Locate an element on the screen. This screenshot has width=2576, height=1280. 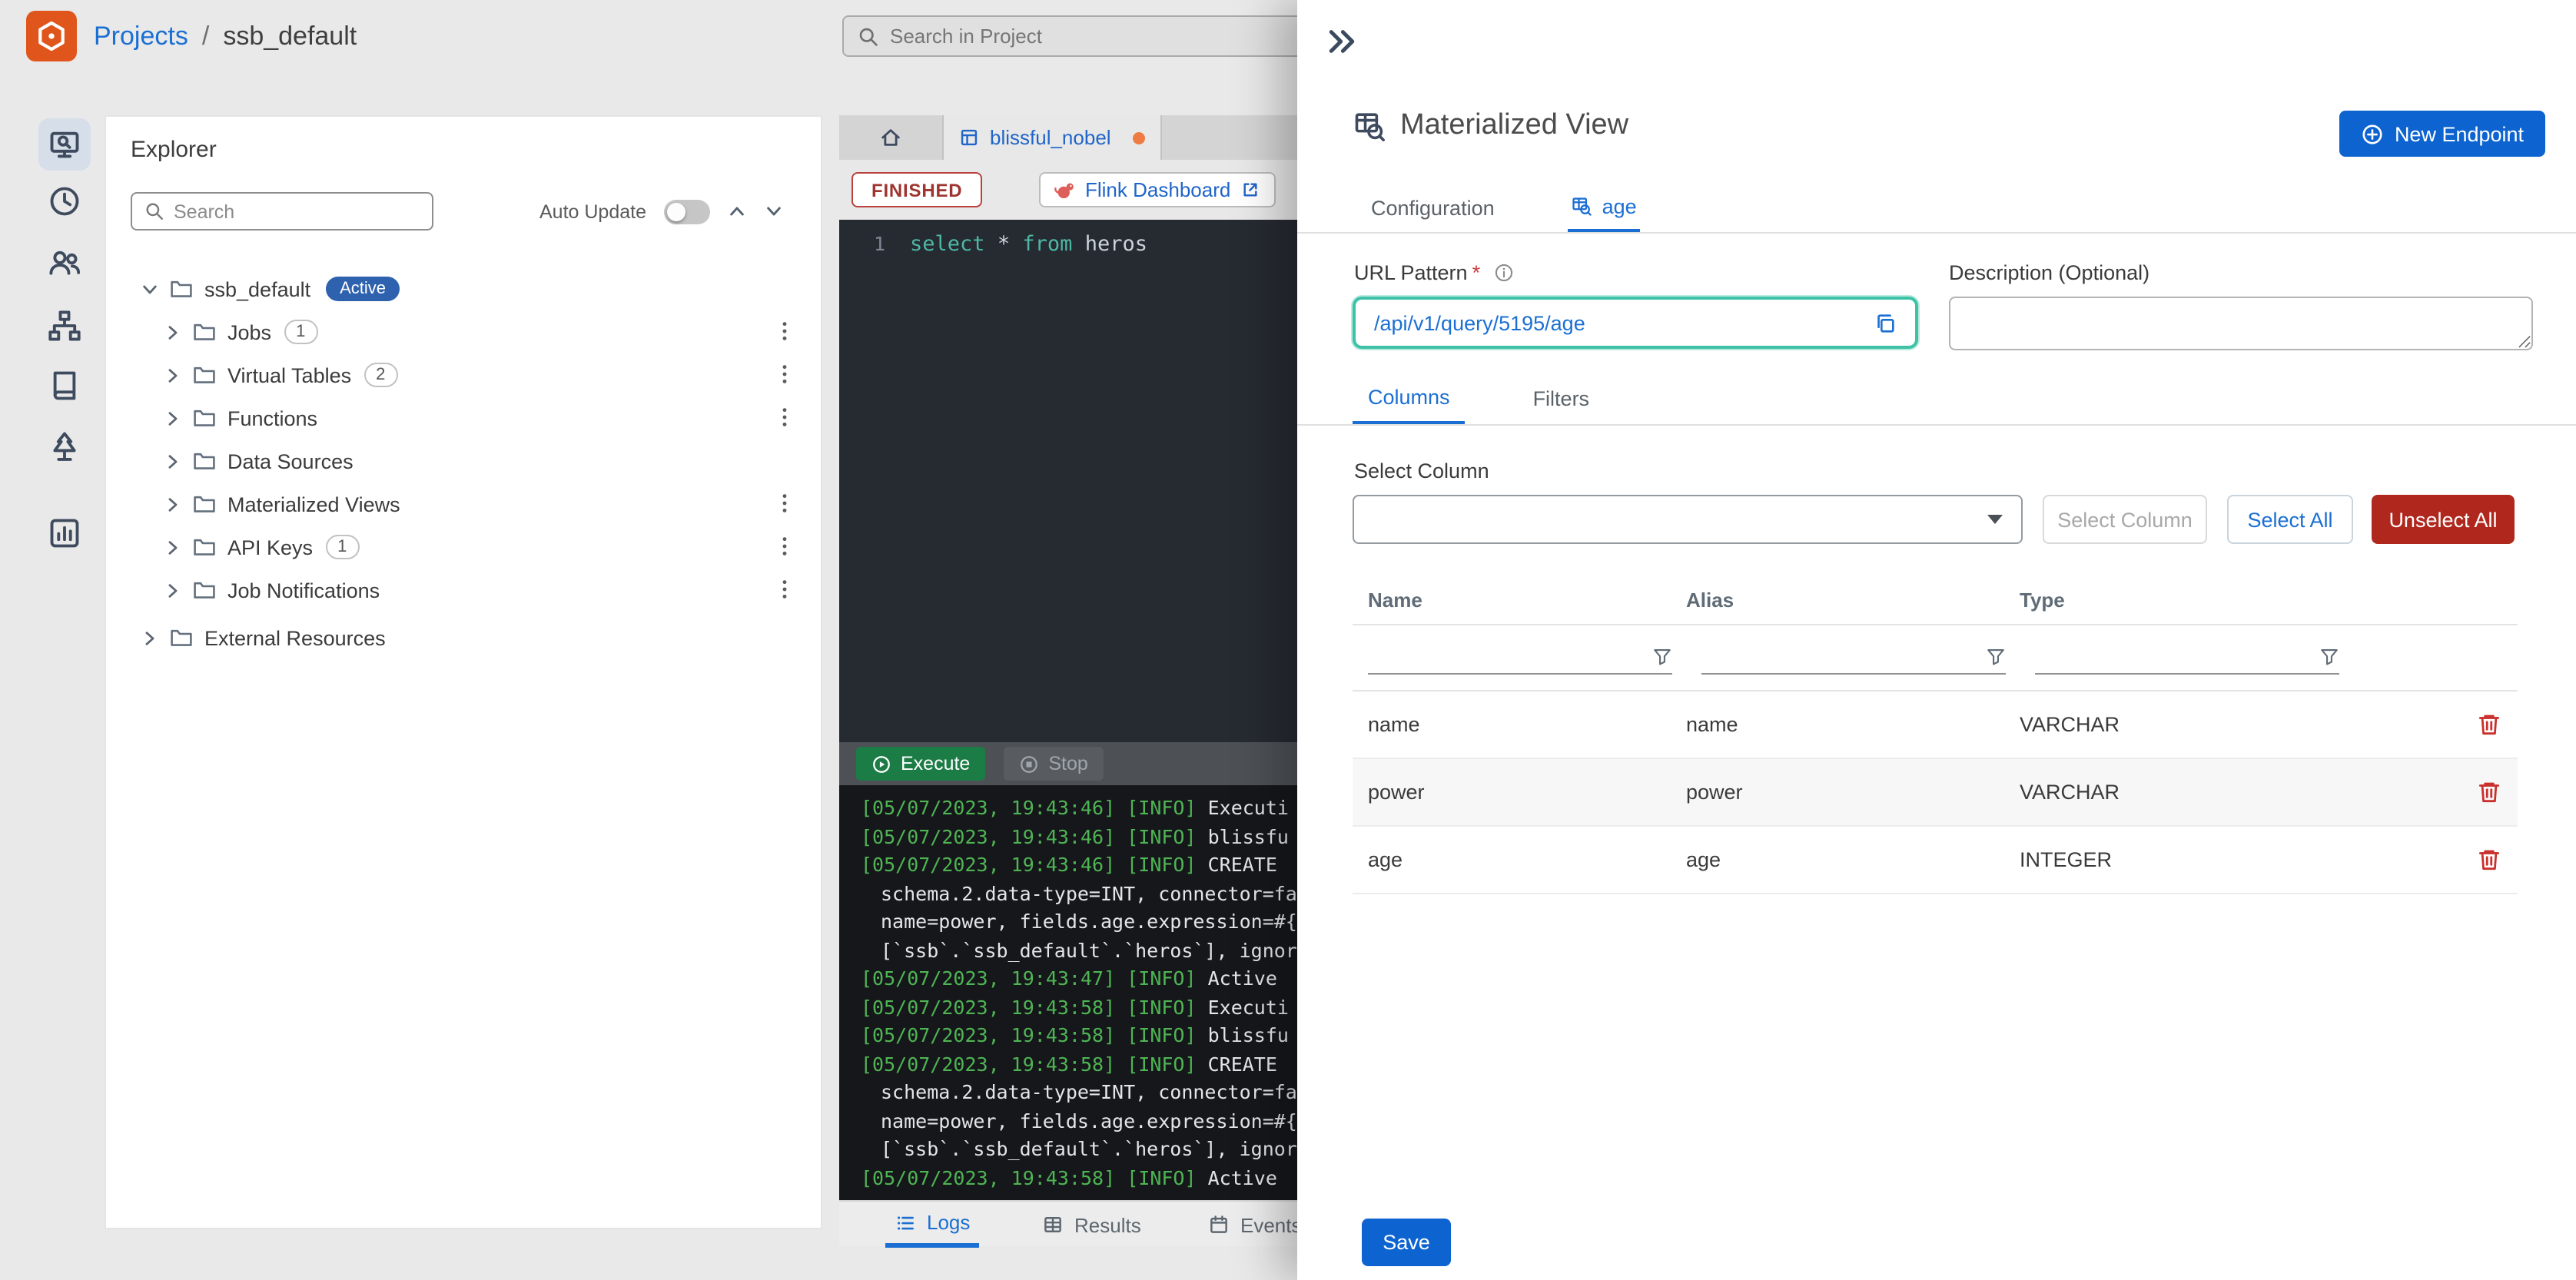
count-badge: 2 is located at coordinates (380, 375).